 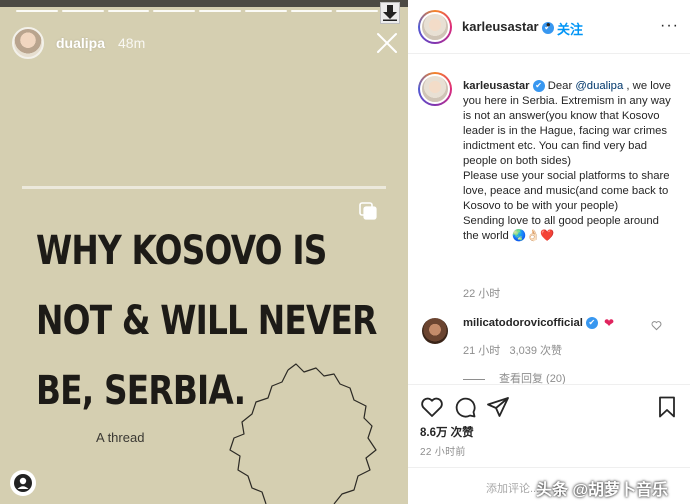 What do you see at coordinates (435, 89) in the screenshot?
I see `caption-avatar` at bounding box center [435, 89].